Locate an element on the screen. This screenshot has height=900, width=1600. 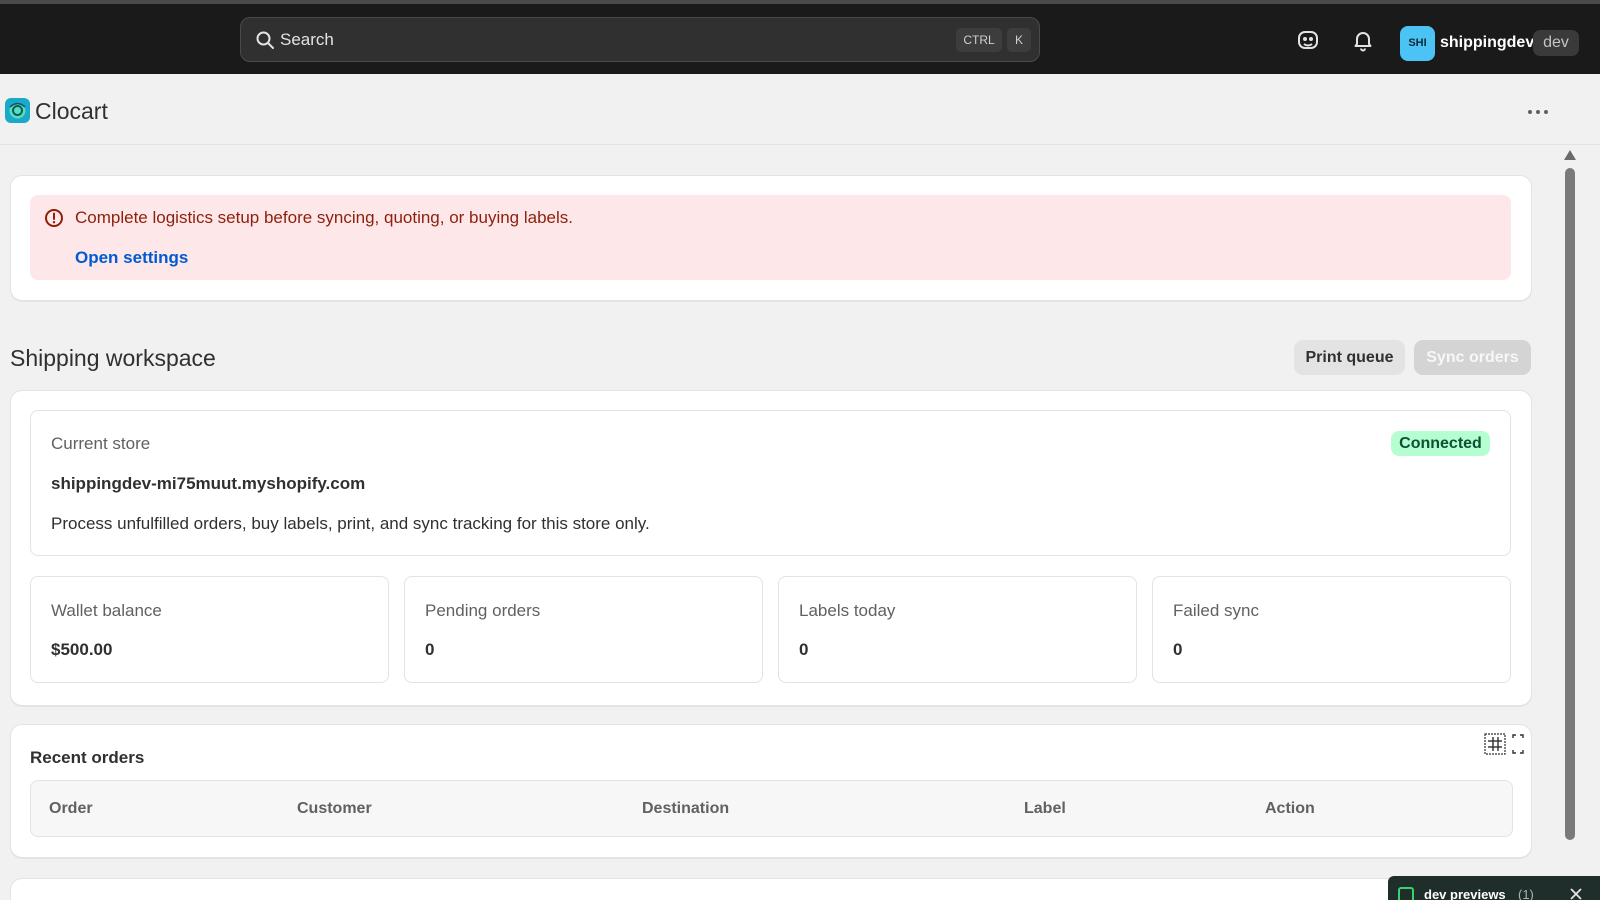
expand-icon is located at coordinates (1518, 744).